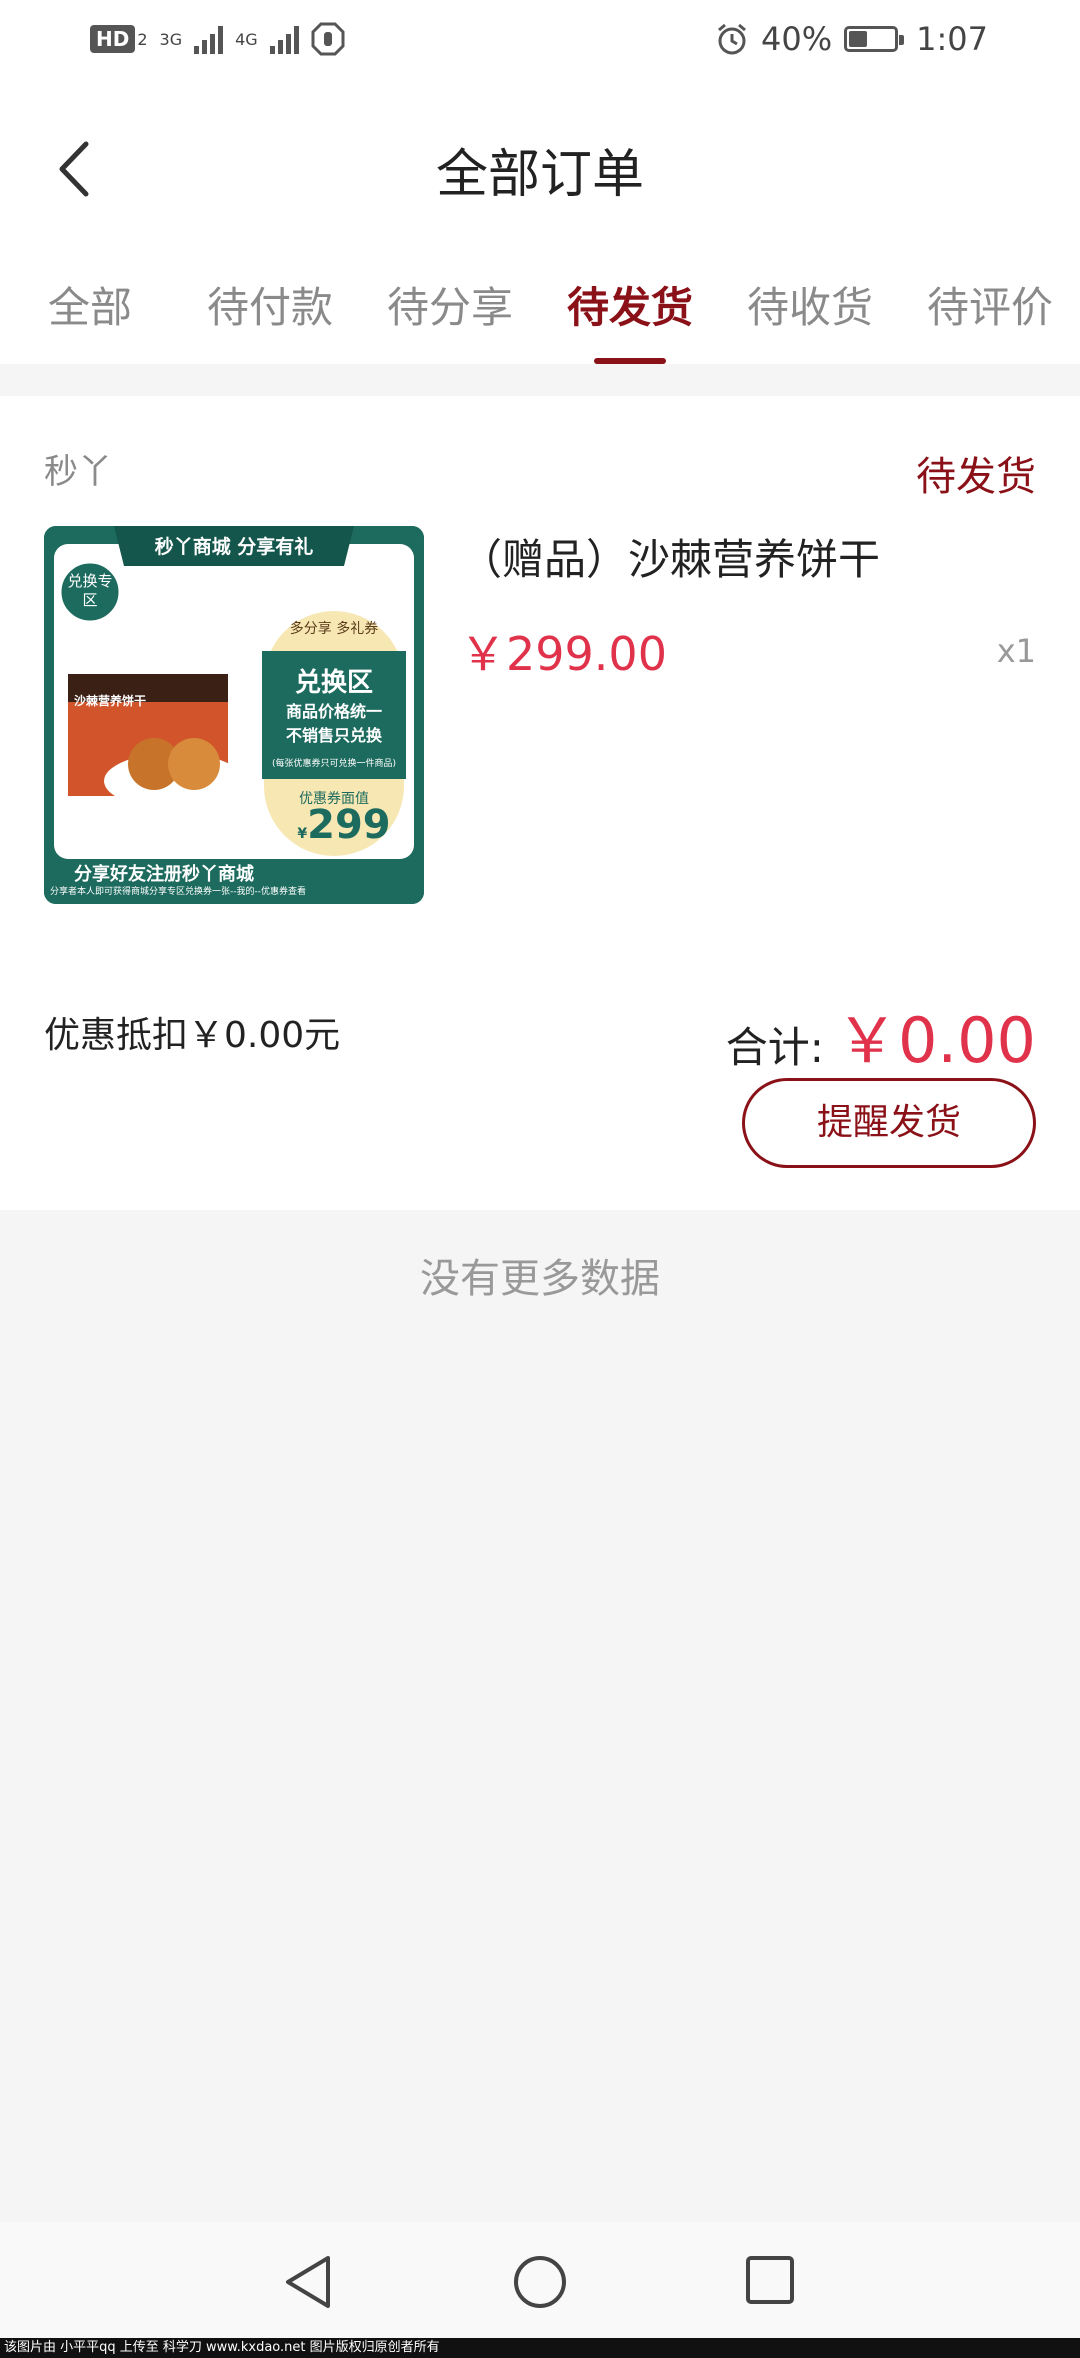  Describe the element at coordinates (732, 39) in the screenshot. I see `alarm-icon` at that location.